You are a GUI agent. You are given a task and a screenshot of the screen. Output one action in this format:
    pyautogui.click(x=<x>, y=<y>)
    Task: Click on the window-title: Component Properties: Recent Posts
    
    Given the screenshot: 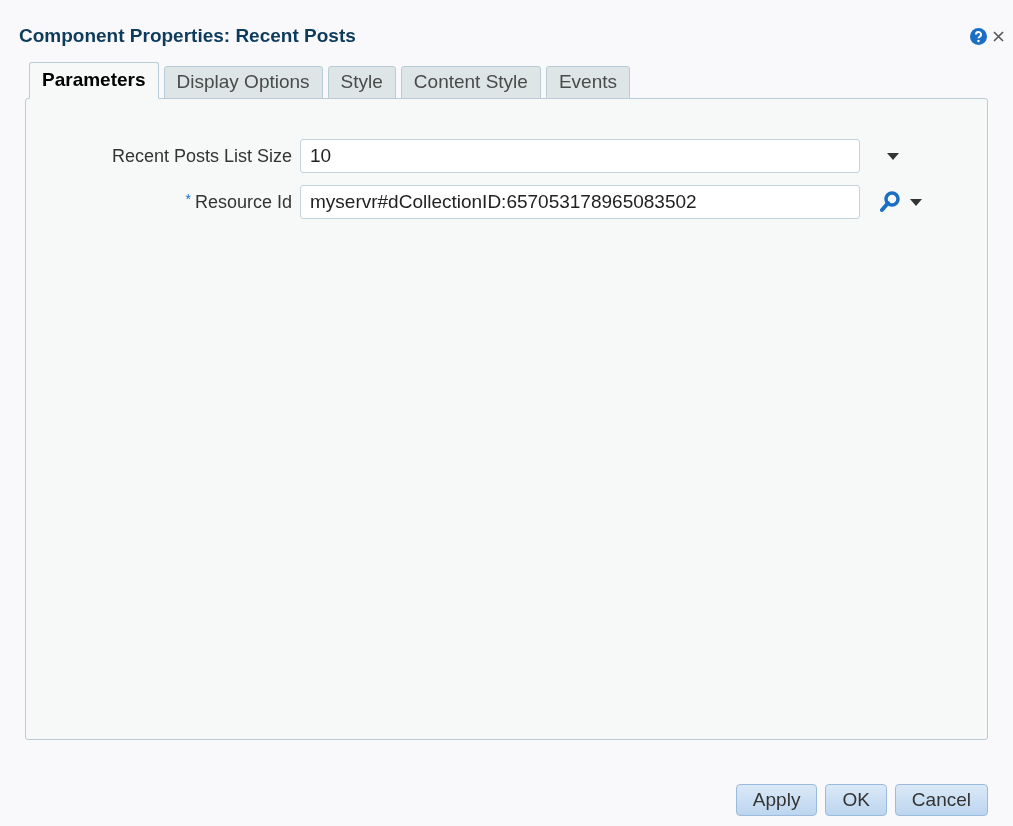 What is the action you would take?
    pyautogui.click(x=187, y=35)
    